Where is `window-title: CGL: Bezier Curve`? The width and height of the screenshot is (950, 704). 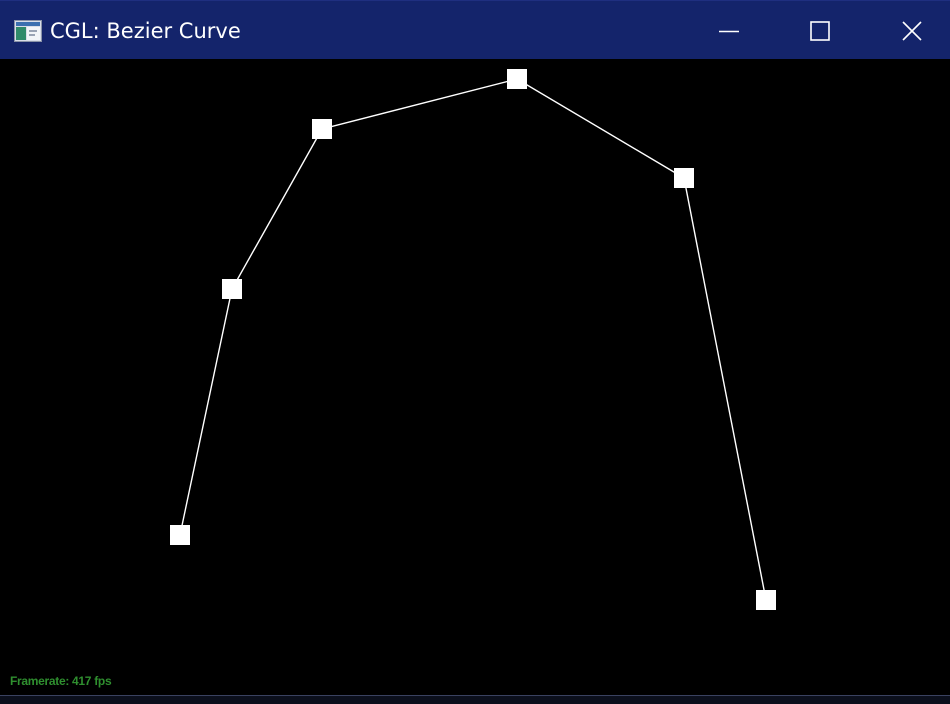
window-title: CGL: Bezier Curve is located at coordinates (145, 31).